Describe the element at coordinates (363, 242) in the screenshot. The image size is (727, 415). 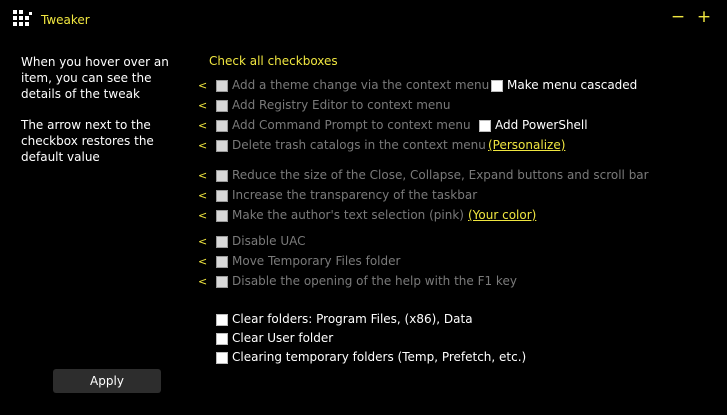
I see `tweak-row-disable-uac: < Disable UAC` at that location.